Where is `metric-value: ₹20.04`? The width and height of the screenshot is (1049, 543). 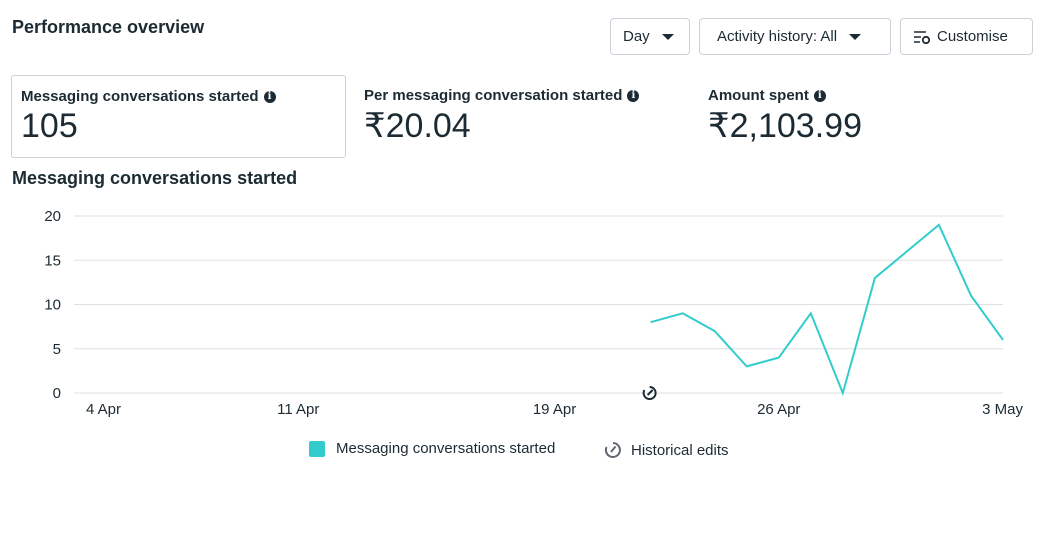 metric-value: ₹20.04 is located at coordinates (417, 126).